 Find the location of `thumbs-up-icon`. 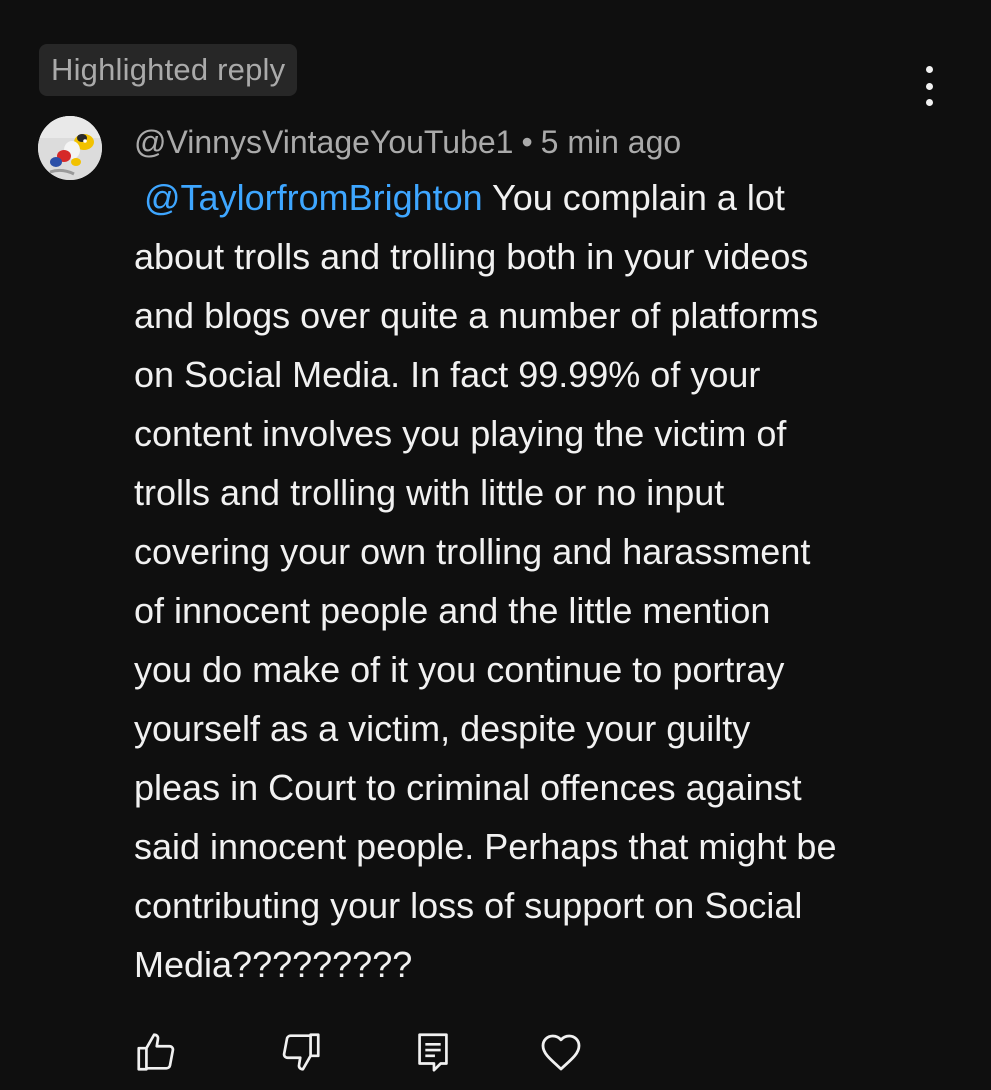

thumbs-up-icon is located at coordinates (156, 1052).